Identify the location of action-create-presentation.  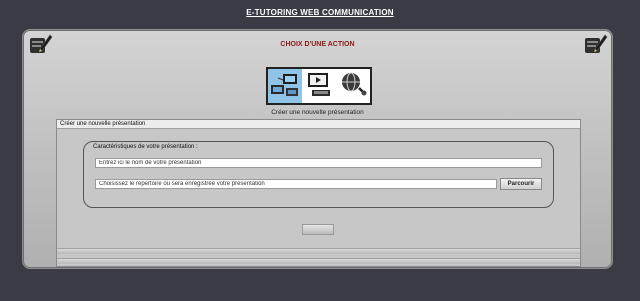
(285, 86).